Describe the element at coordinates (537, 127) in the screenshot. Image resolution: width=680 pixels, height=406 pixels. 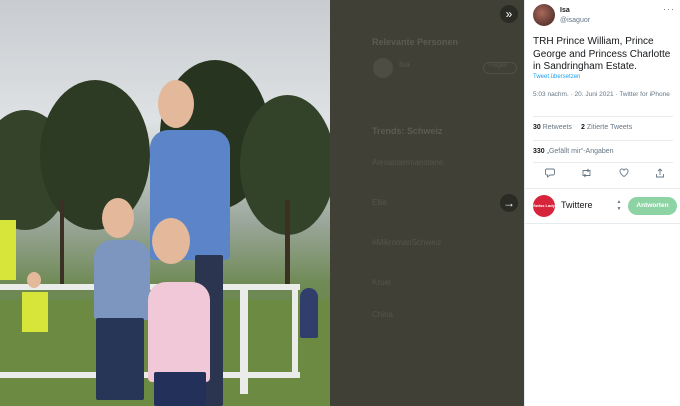
I see `retweets-count: 30` at that location.